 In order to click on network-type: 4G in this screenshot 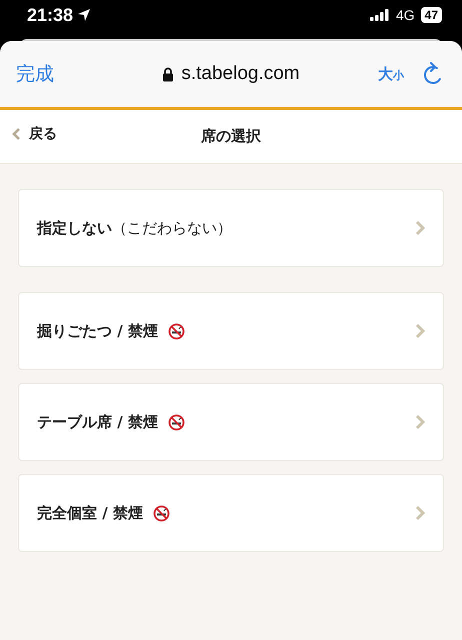, I will do `click(405, 15)`.